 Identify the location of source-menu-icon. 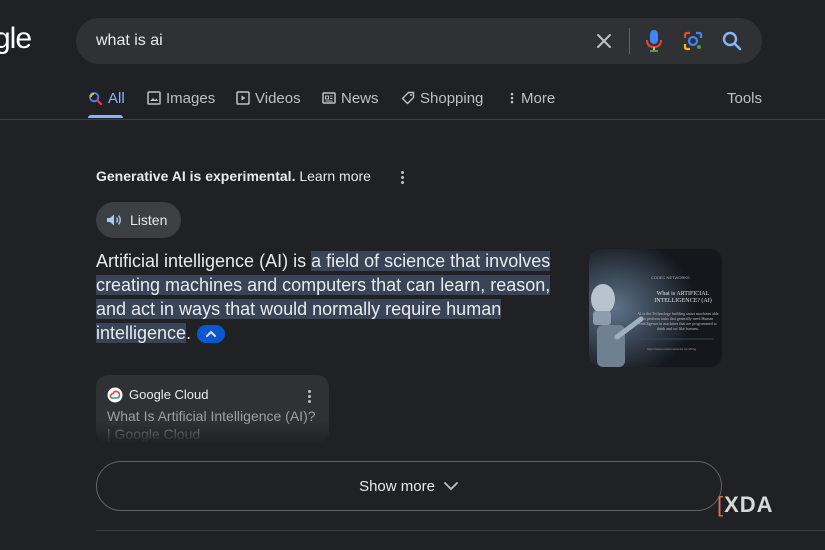
(309, 396).